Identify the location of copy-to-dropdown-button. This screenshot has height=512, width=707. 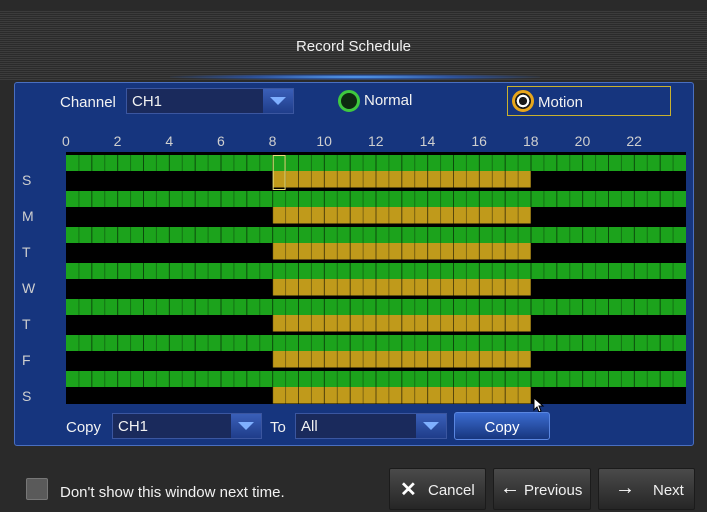
(431, 426).